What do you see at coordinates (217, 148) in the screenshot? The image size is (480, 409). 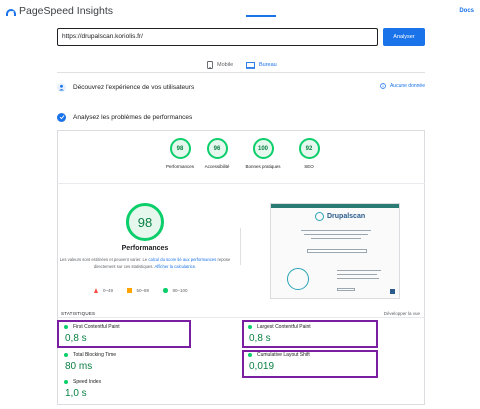 I see `accessibility-score-gauge: 96` at bounding box center [217, 148].